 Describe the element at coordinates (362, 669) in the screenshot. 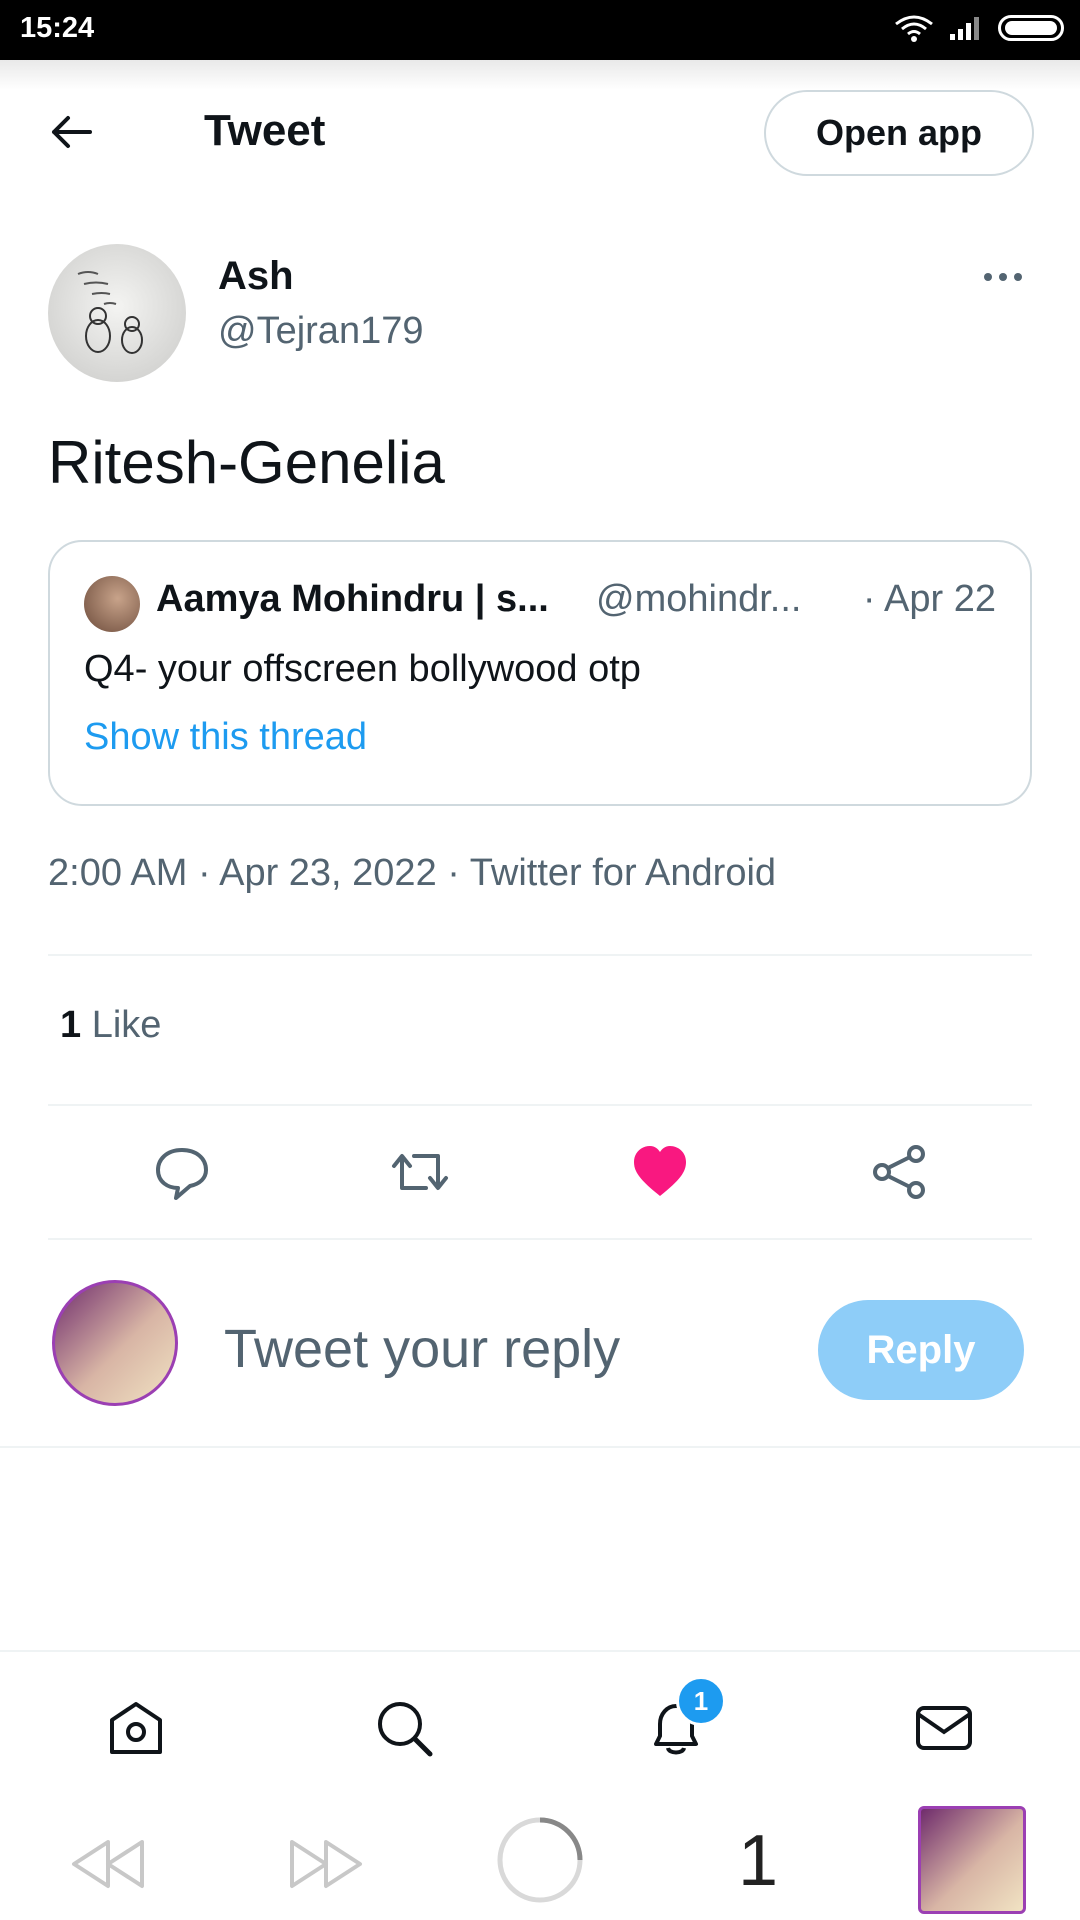

I see `quoted-text: Q4- your offscreen bollywood otp` at that location.